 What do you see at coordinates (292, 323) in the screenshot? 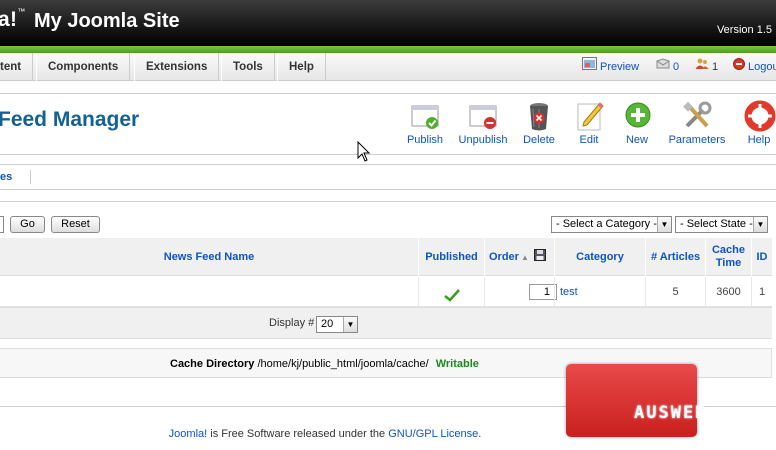
I see `display-label: Display #` at bounding box center [292, 323].